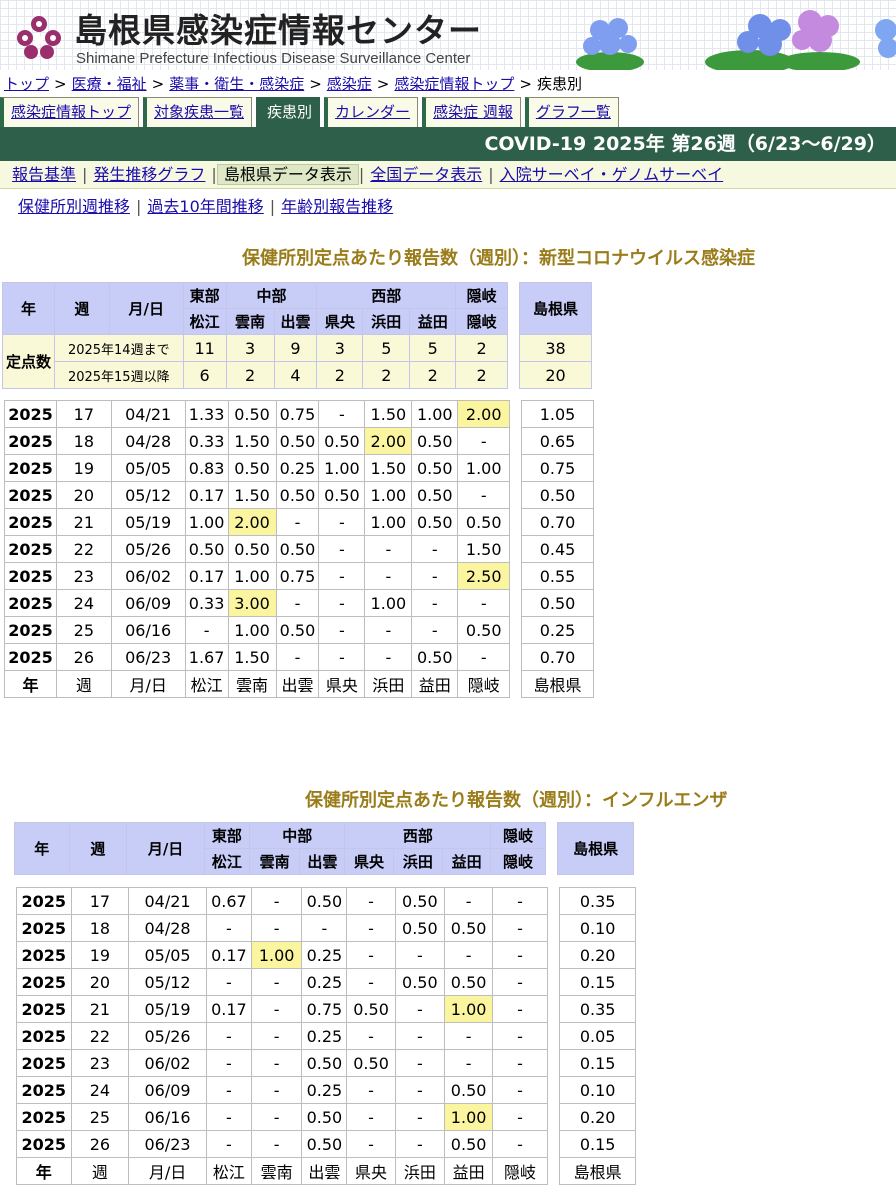  I want to click on table-row: 2025 18 04/28 0.33 1.50 0.50 0.50 2.00 0.50-0.65, so click(299, 441).